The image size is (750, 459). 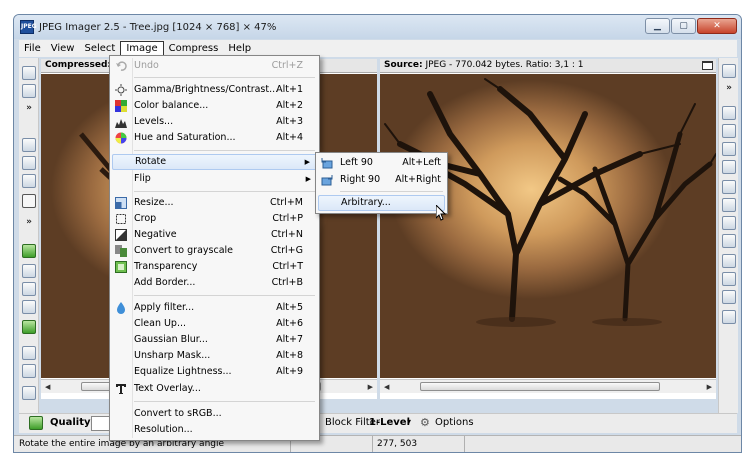 What do you see at coordinates (425, 422) in the screenshot?
I see `gear-icon: ⚙` at bounding box center [425, 422].